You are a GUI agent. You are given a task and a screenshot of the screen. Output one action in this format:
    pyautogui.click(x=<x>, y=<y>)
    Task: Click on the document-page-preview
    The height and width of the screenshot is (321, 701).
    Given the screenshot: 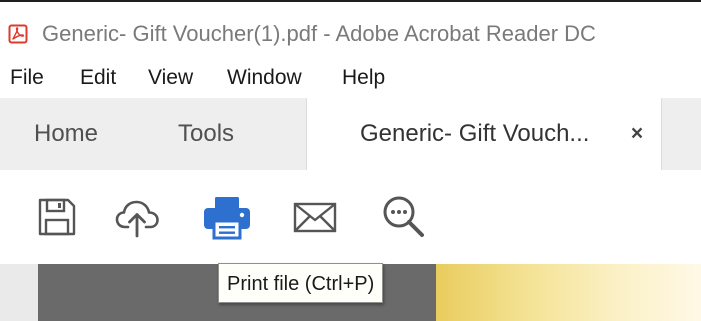 What is the action you would take?
    pyautogui.click(x=568, y=292)
    